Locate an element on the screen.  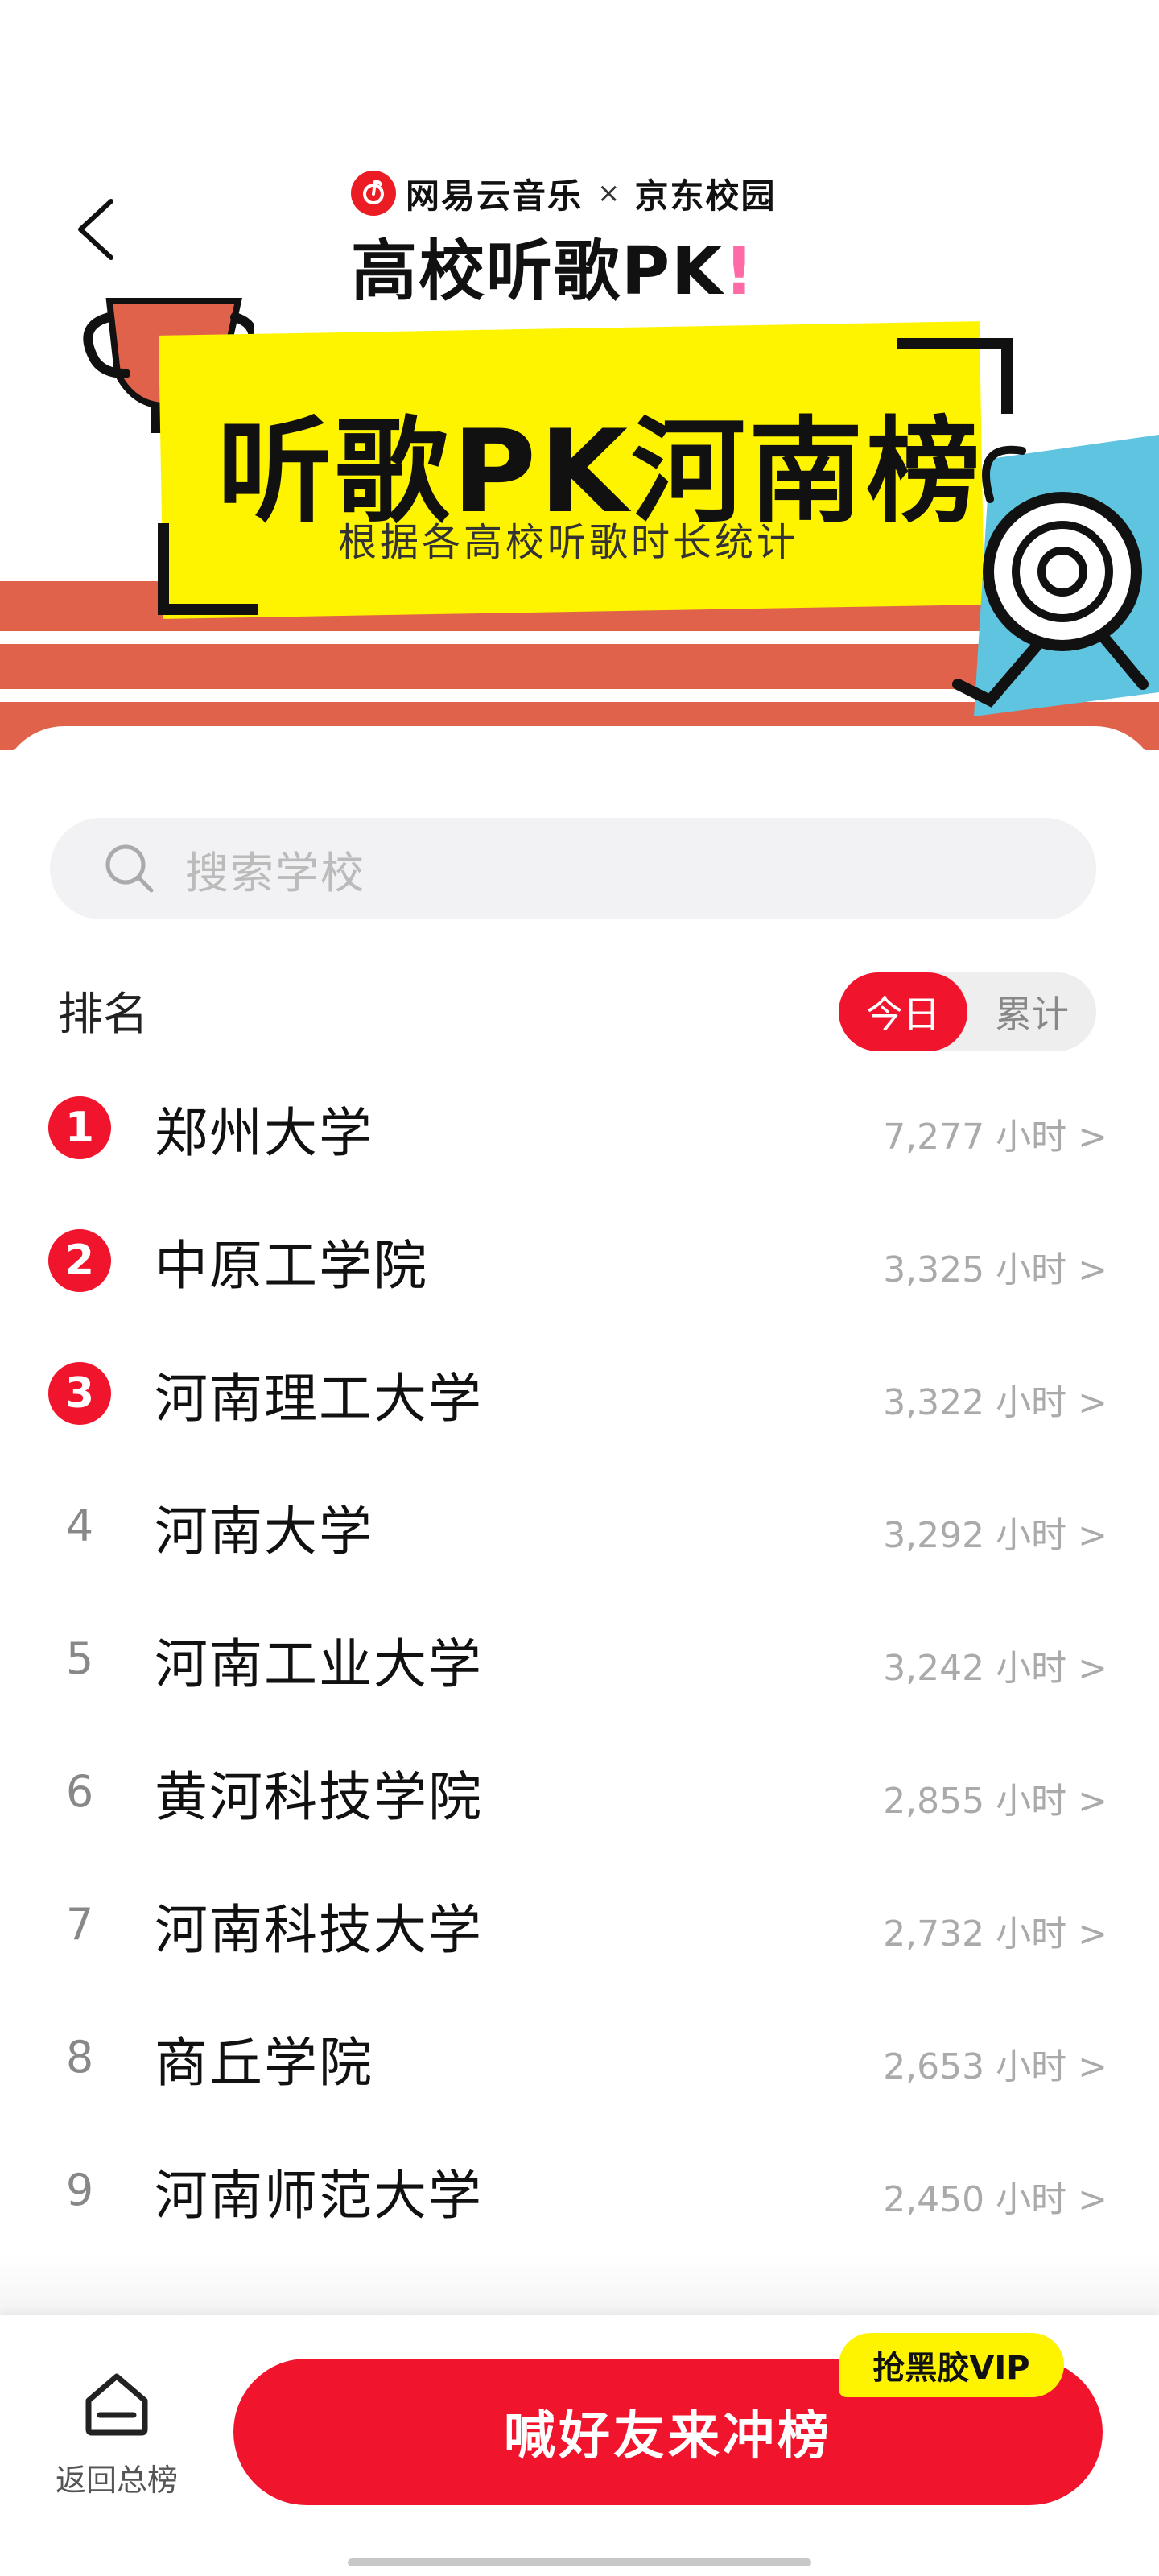
home-indicator is located at coordinates (579, 2562).